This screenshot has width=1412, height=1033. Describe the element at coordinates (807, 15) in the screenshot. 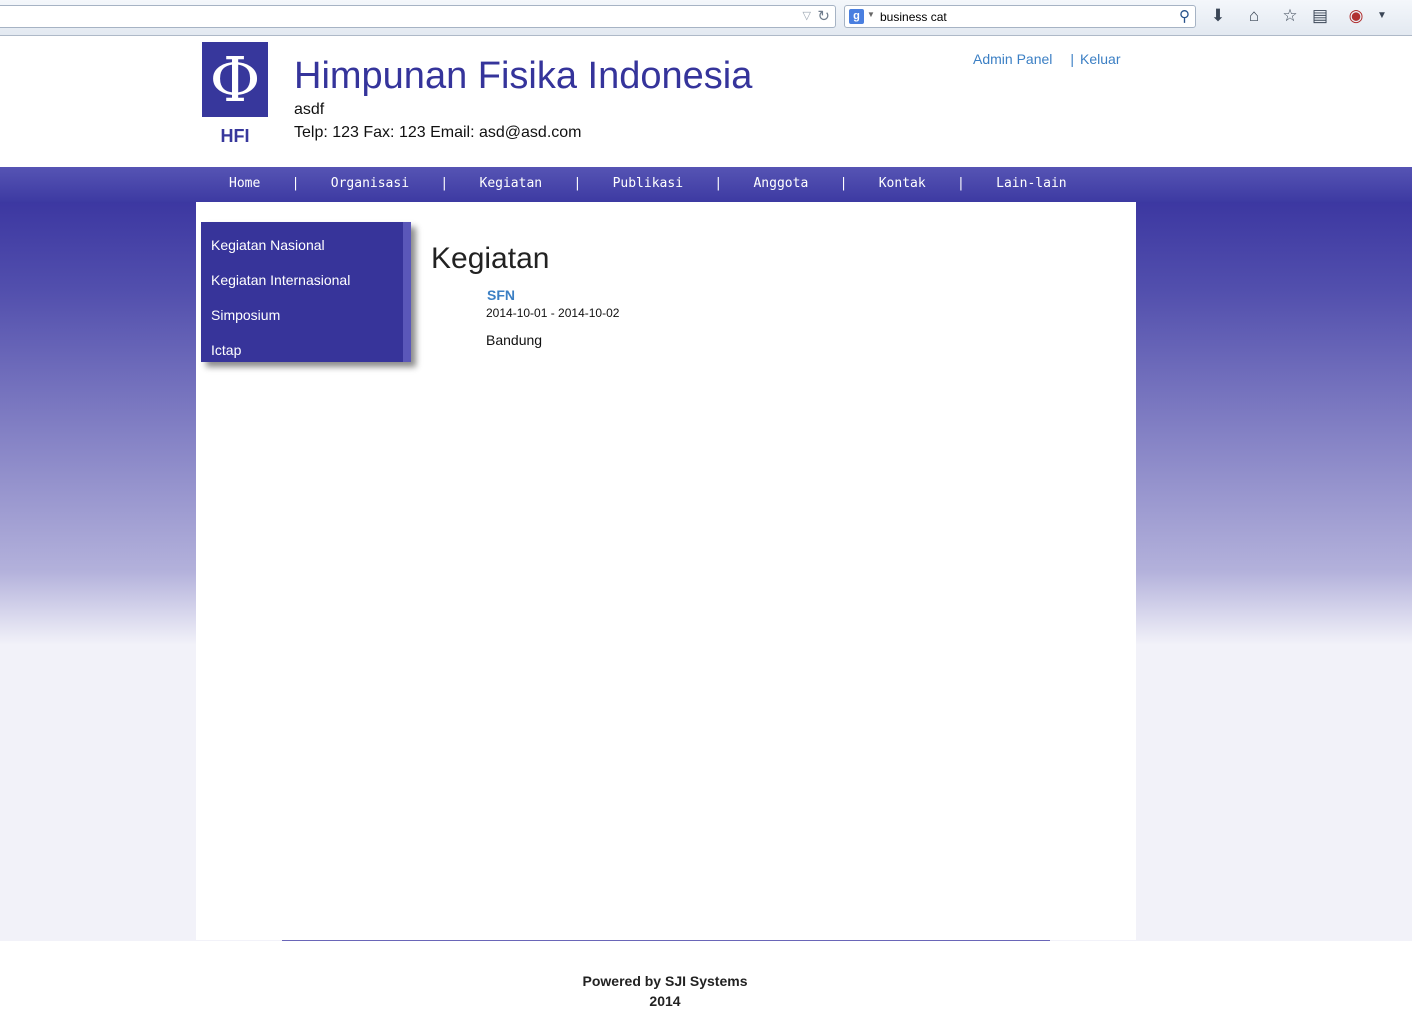

I see `url-dropdown-icon: ▽` at that location.